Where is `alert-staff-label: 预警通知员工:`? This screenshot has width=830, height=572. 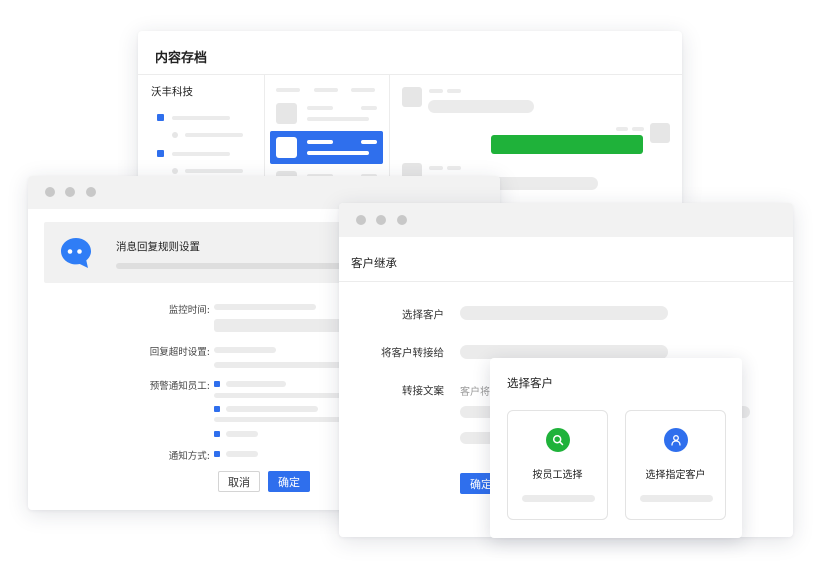
alert-staff-label: 预警通知员工: is located at coordinates (179, 386).